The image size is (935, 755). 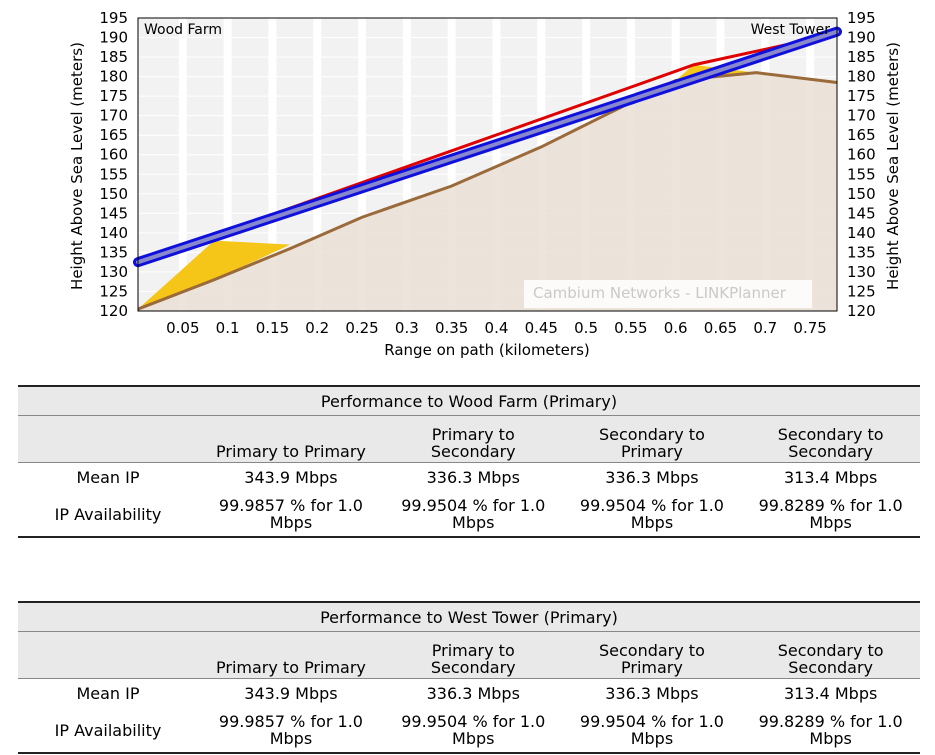 I want to click on y-tick-label-left: 195, so click(x=113, y=18).